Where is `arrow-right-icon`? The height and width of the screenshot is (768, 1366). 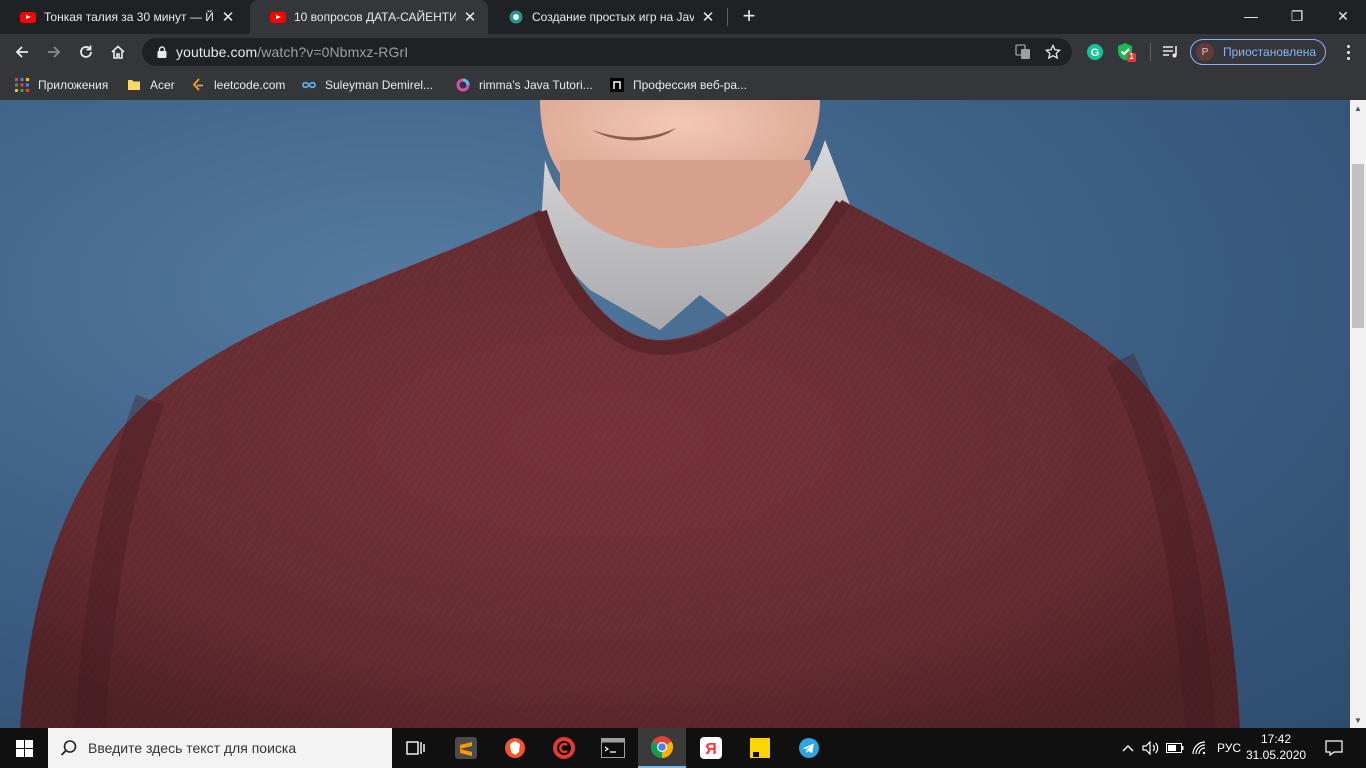
arrow-right-icon is located at coordinates (54, 52).